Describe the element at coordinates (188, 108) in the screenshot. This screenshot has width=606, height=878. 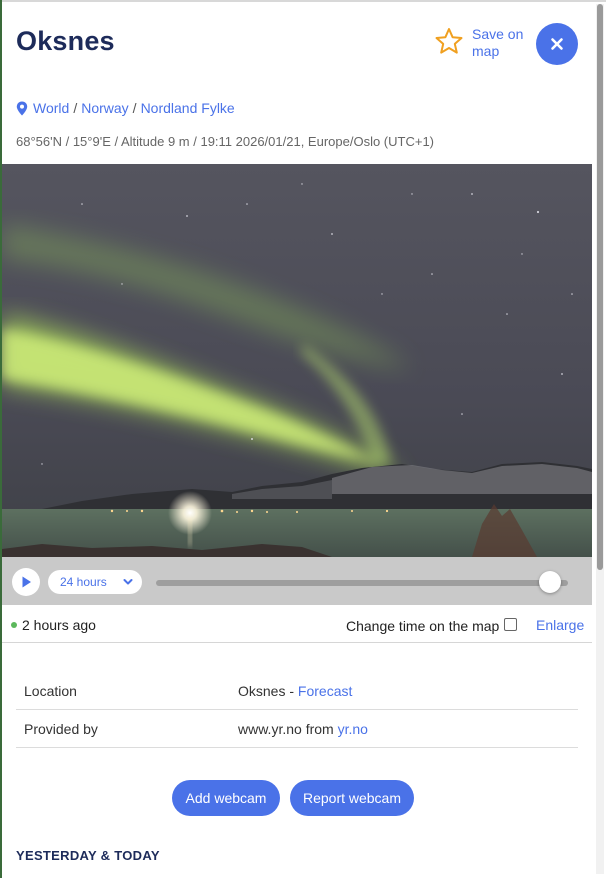
I see `breadcrumb-nordland: Nordland Fylke` at that location.